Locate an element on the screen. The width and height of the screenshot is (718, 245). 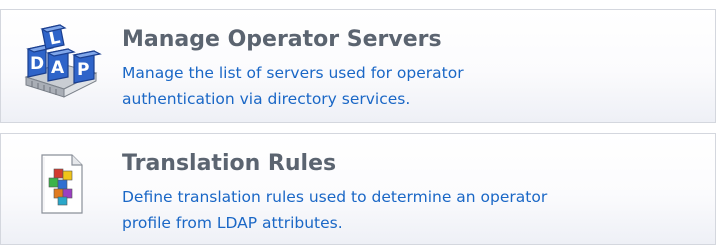
item-title: Translation Rules is located at coordinates (229, 164).